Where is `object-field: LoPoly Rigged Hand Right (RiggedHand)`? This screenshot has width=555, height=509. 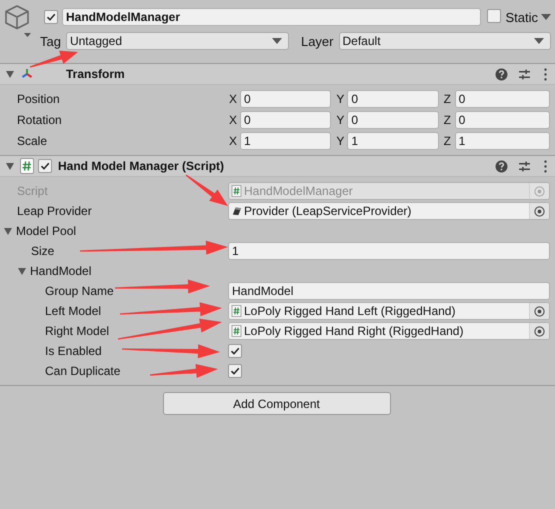
object-field: LoPoly Rigged Hand Right (RiggedHand) is located at coordinates (389, 331).